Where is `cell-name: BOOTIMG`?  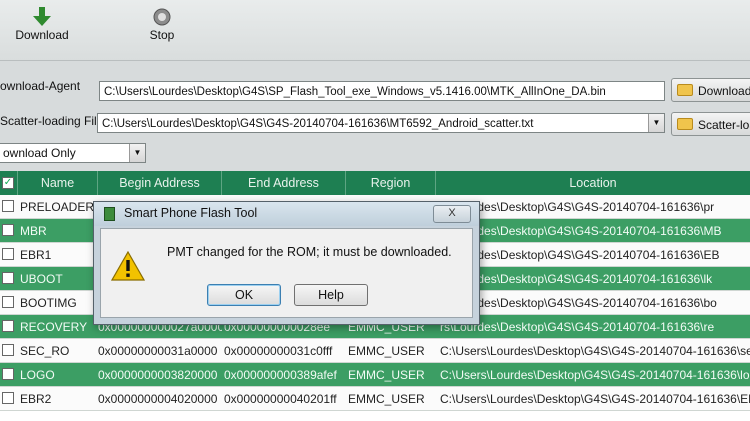 cell-name: BOOTIMG is located at coordinates (48, 303).